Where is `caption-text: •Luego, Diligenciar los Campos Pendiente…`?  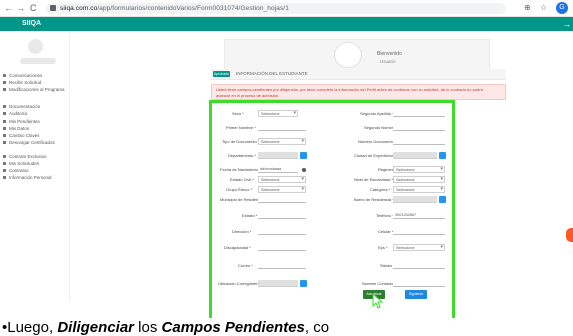
caption-text: •Luego, Diligenciar los Campos Pendiente… is located at coordinates (166, 327).